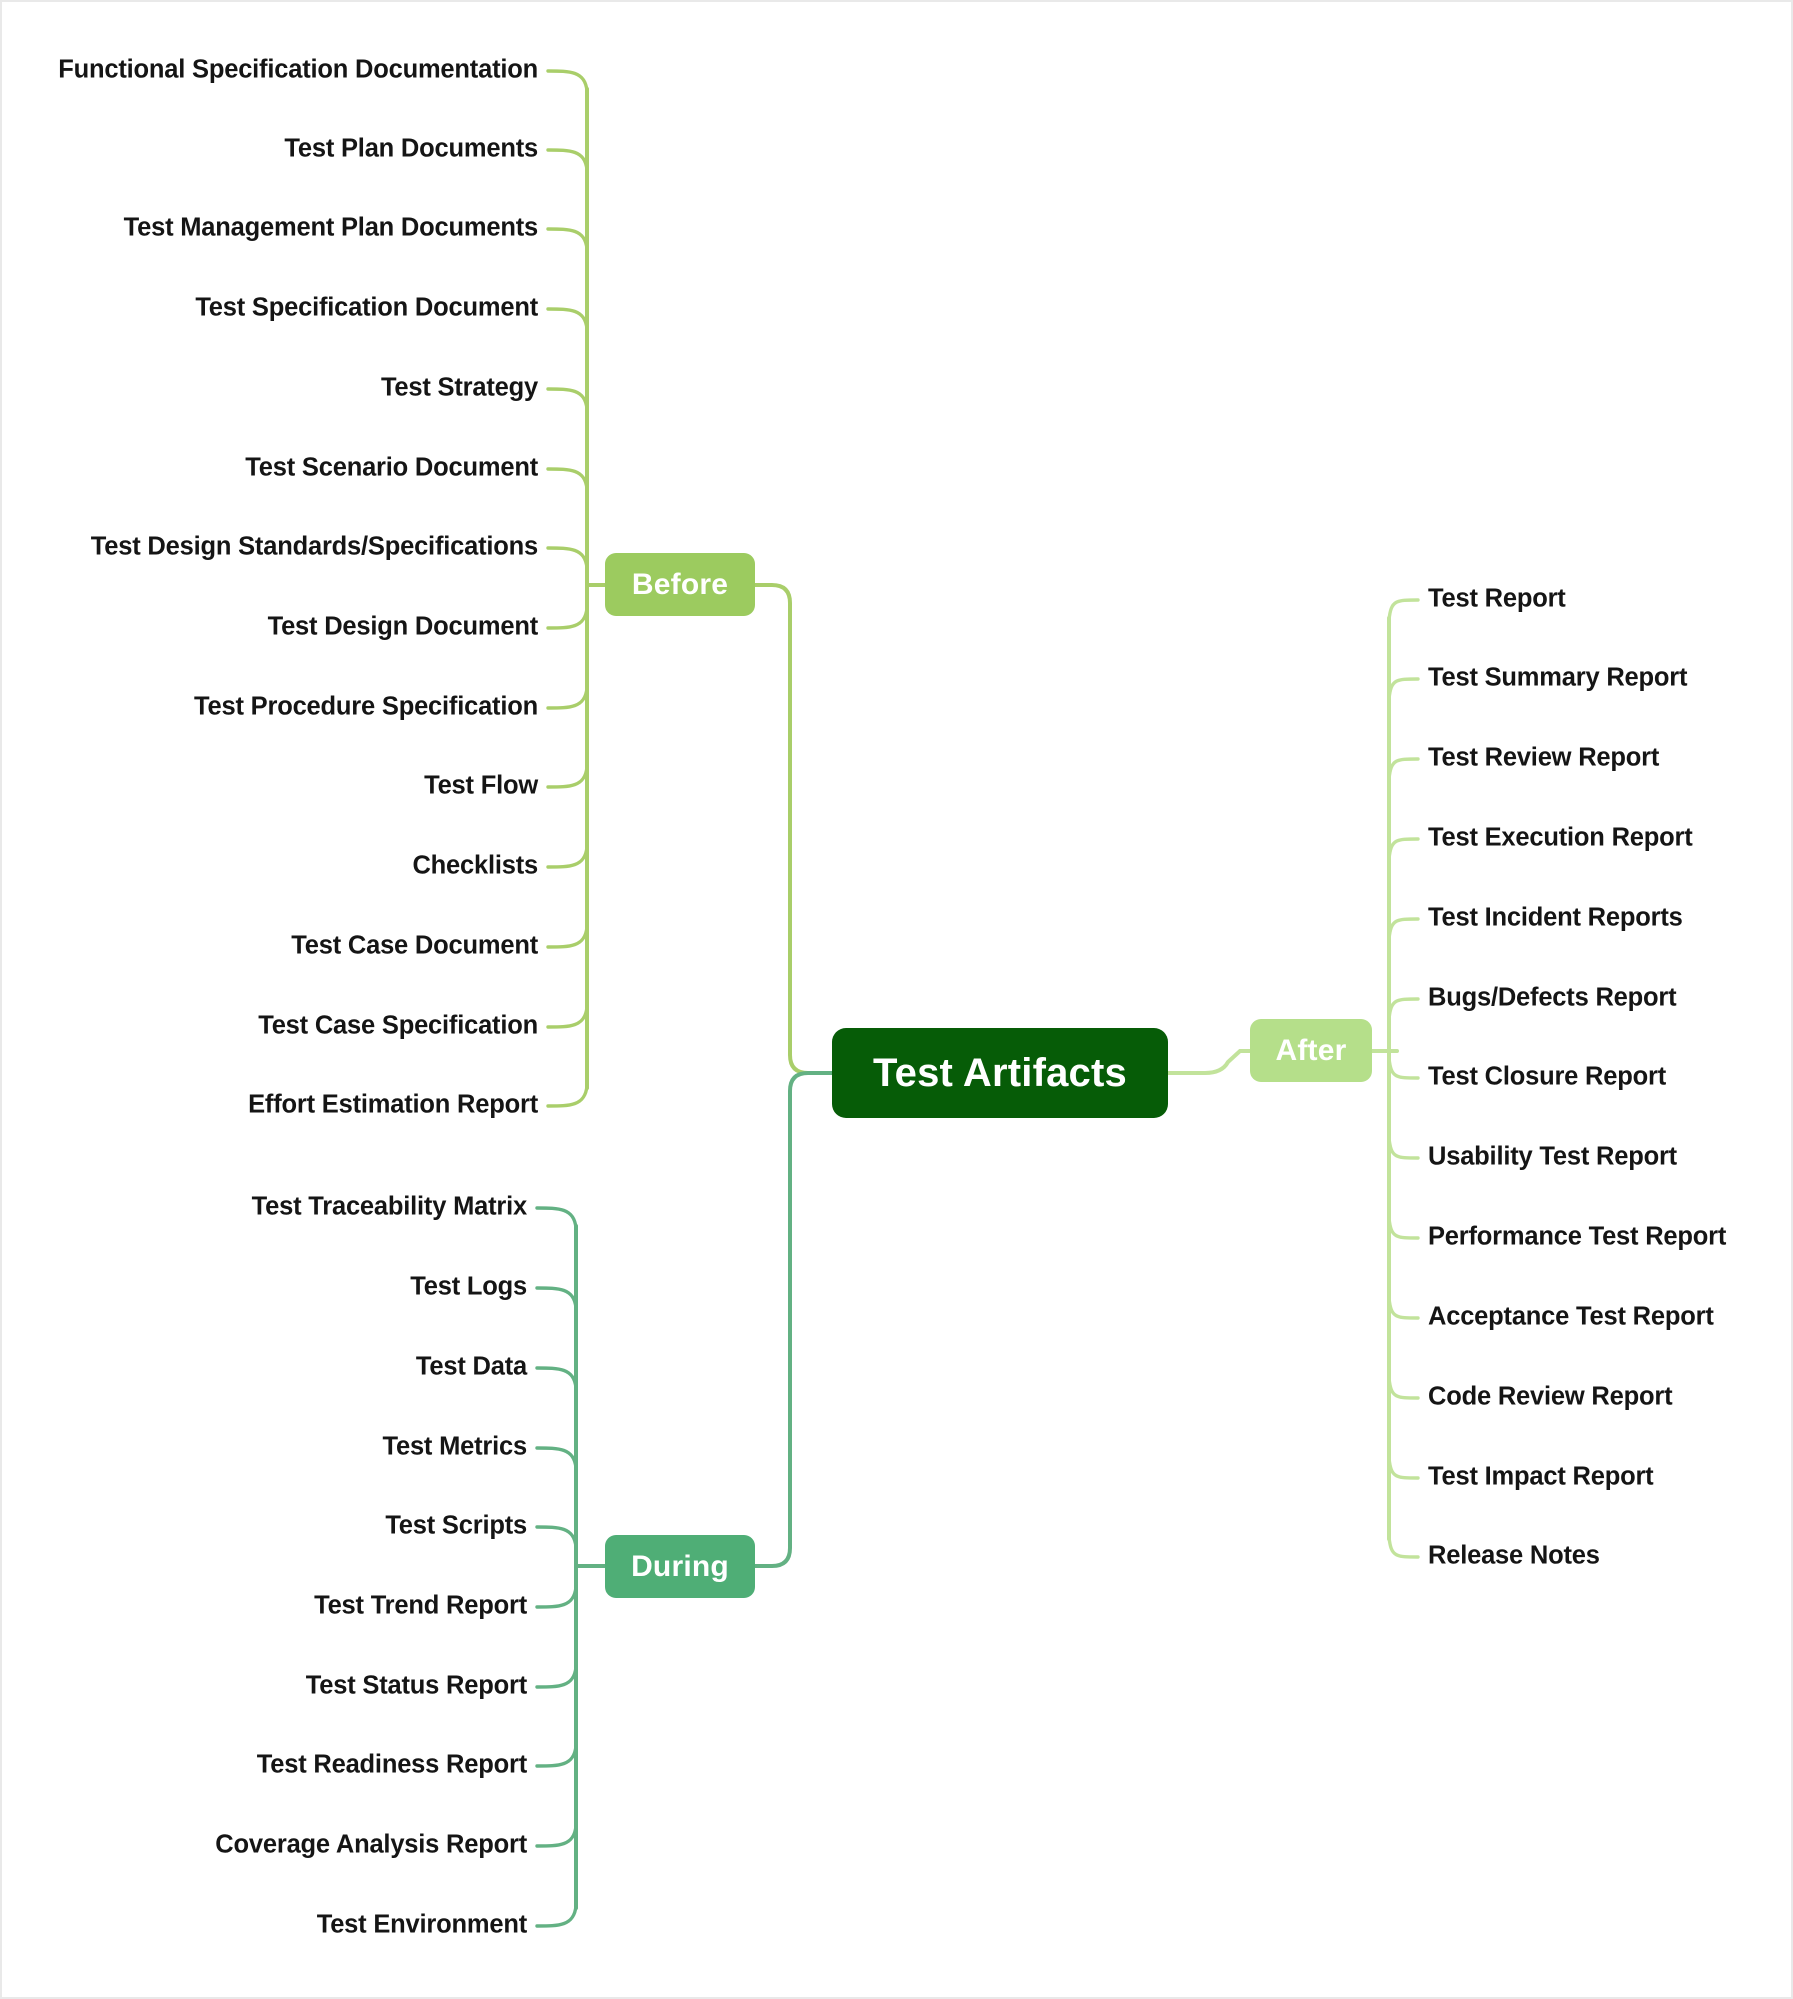 Image resolution: width=1793 pixels, height=1999 pixels. What do you see at coordinates (468, 1286) in the screenshot?
I see `leaf-label-during-1: Test Logs` at bounding box center [468, 1286].